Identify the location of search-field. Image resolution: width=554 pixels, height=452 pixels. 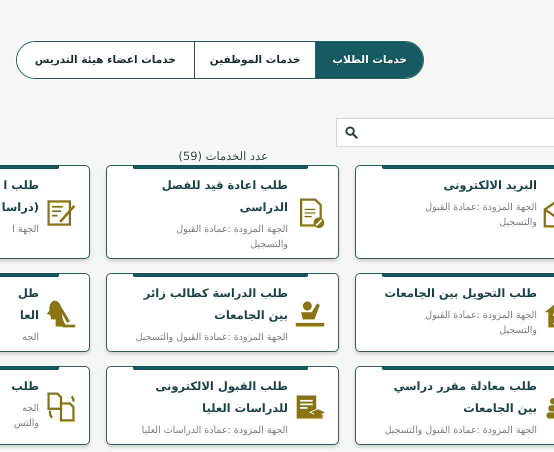
(445, 132).